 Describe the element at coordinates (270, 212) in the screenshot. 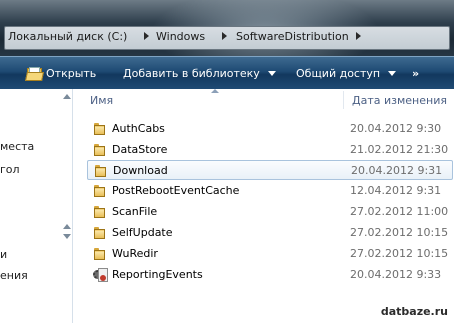

I see `file-row-scanfile: ScanFile 27.02.2012 11:00` at that location.